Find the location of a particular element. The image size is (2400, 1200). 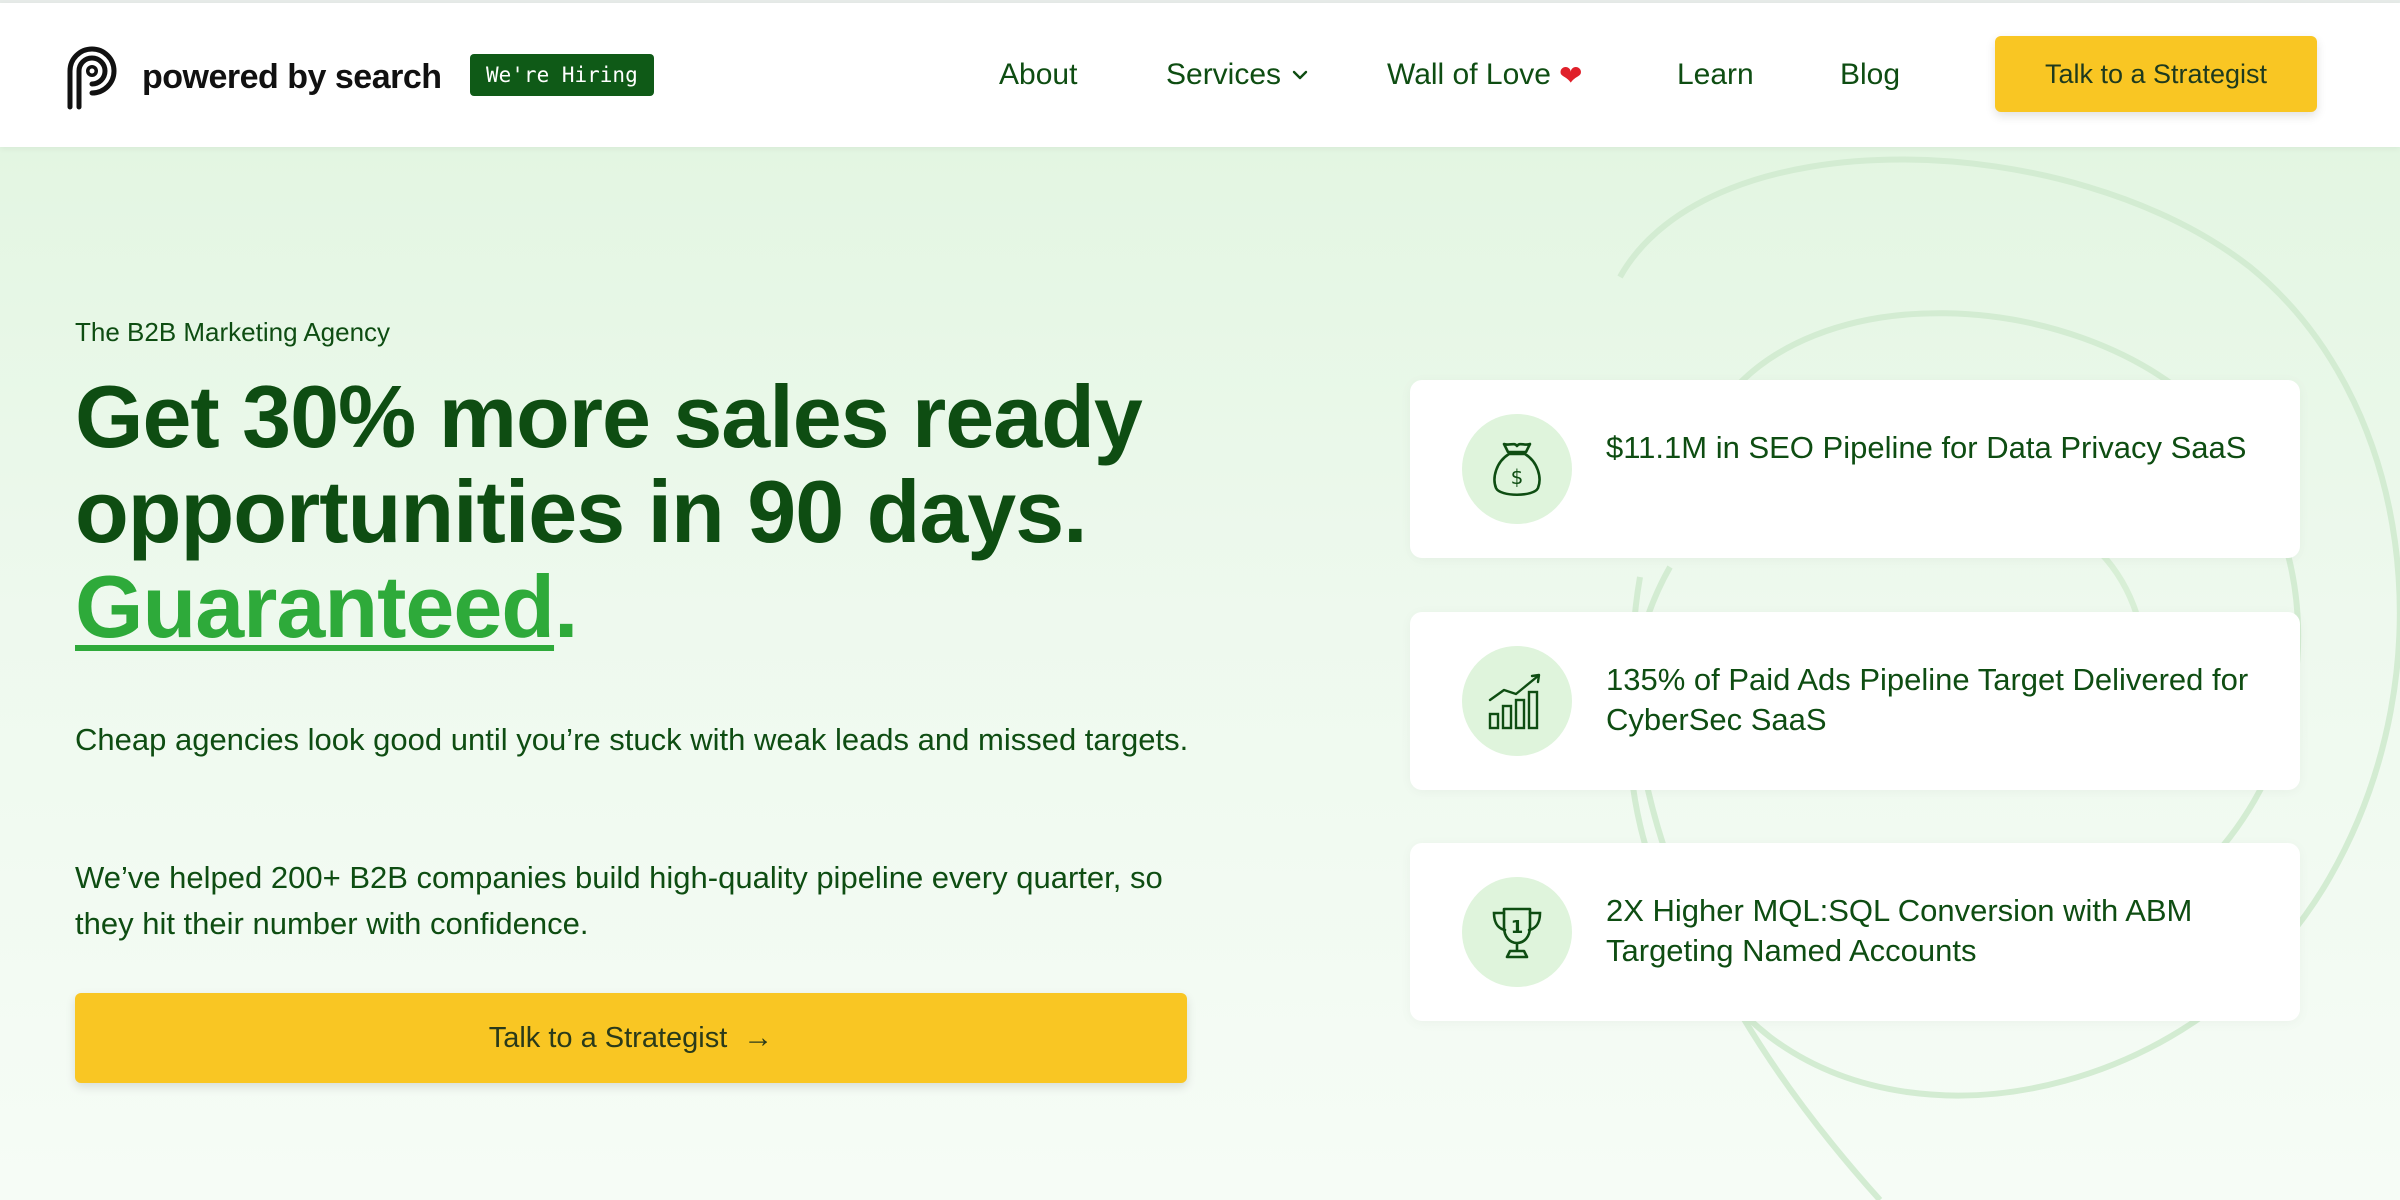

headline-line-1: Get 30% more sales ready is located at coordinates (609, 416).